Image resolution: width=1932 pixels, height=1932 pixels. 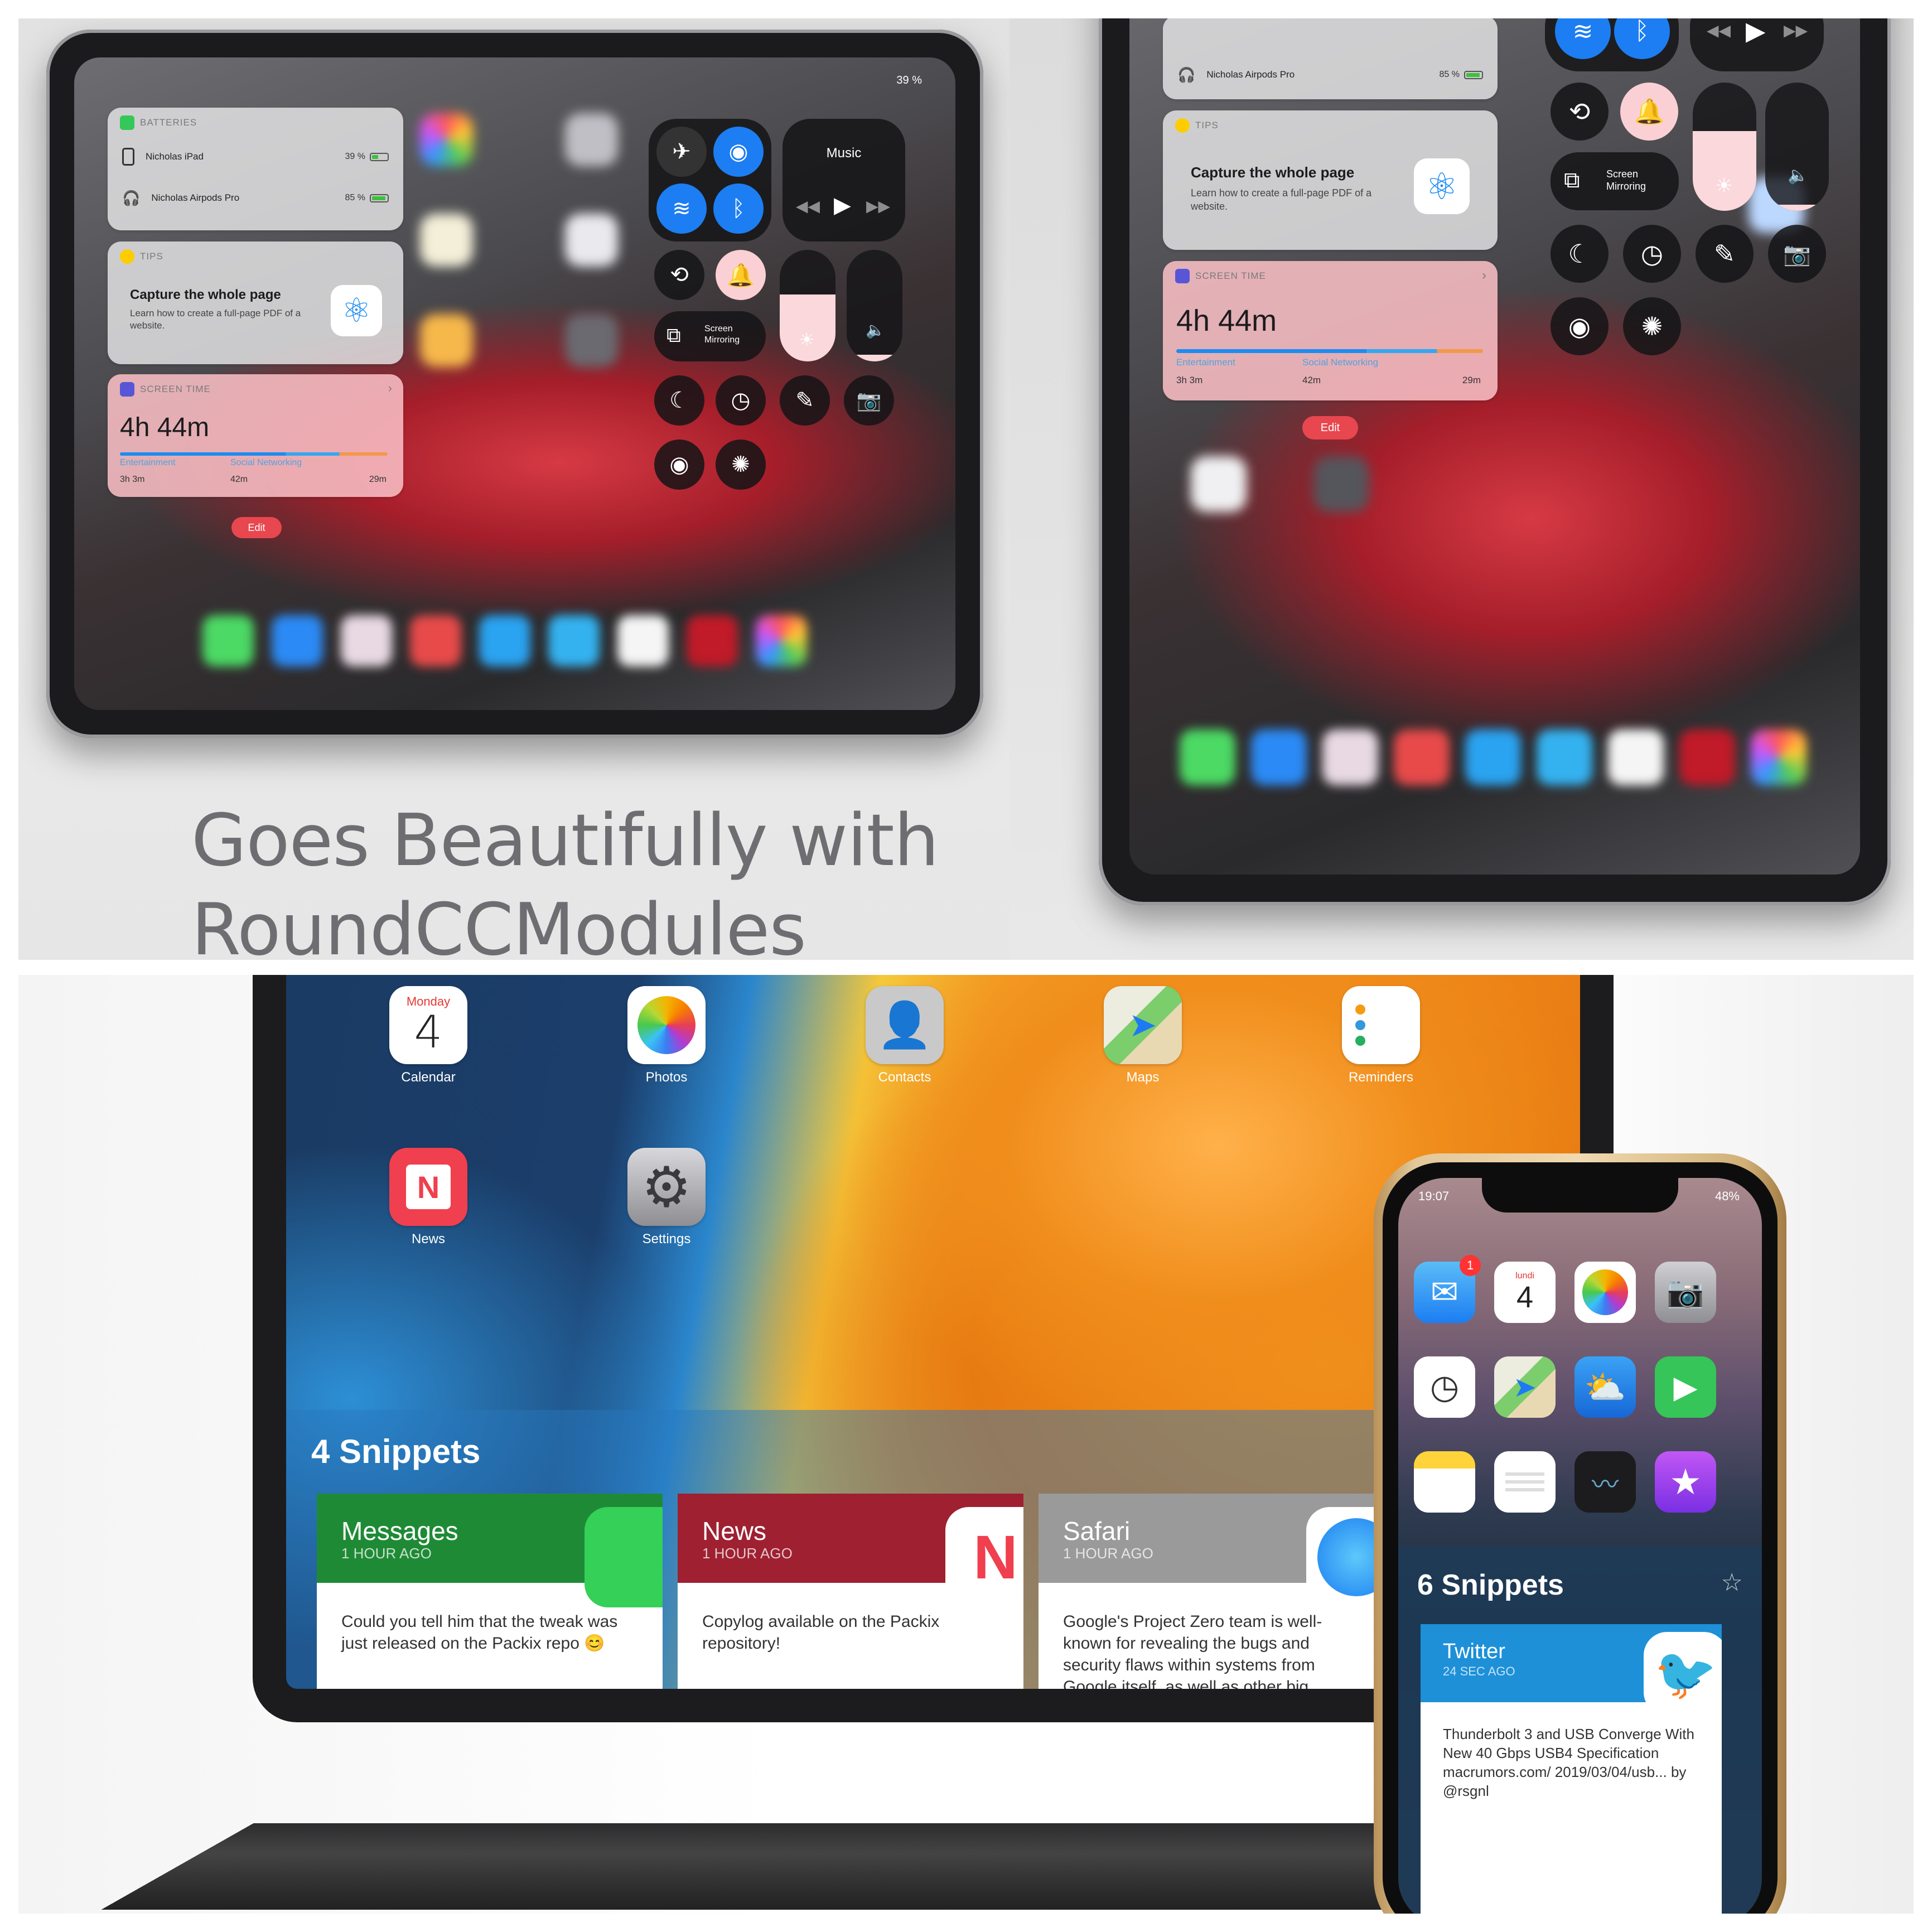 I want to click on app-label: Settings, so click(x=666, y=1239).